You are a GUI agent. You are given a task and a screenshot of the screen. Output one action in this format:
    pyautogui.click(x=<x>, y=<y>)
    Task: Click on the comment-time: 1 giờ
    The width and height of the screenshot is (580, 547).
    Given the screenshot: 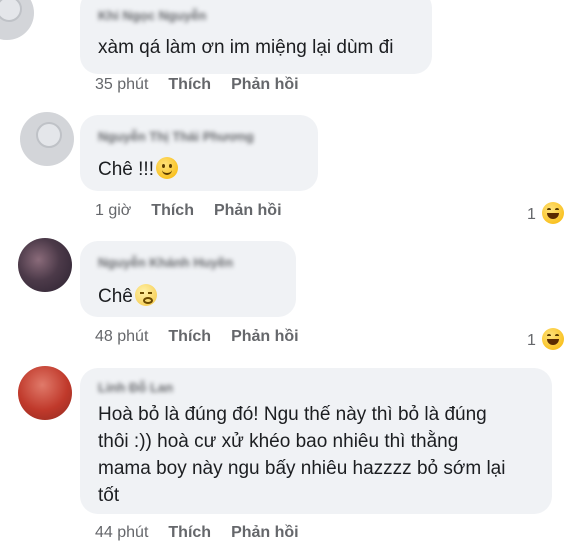 What is the action you would take?
    pyautogui.click(x=113, y=210)
    